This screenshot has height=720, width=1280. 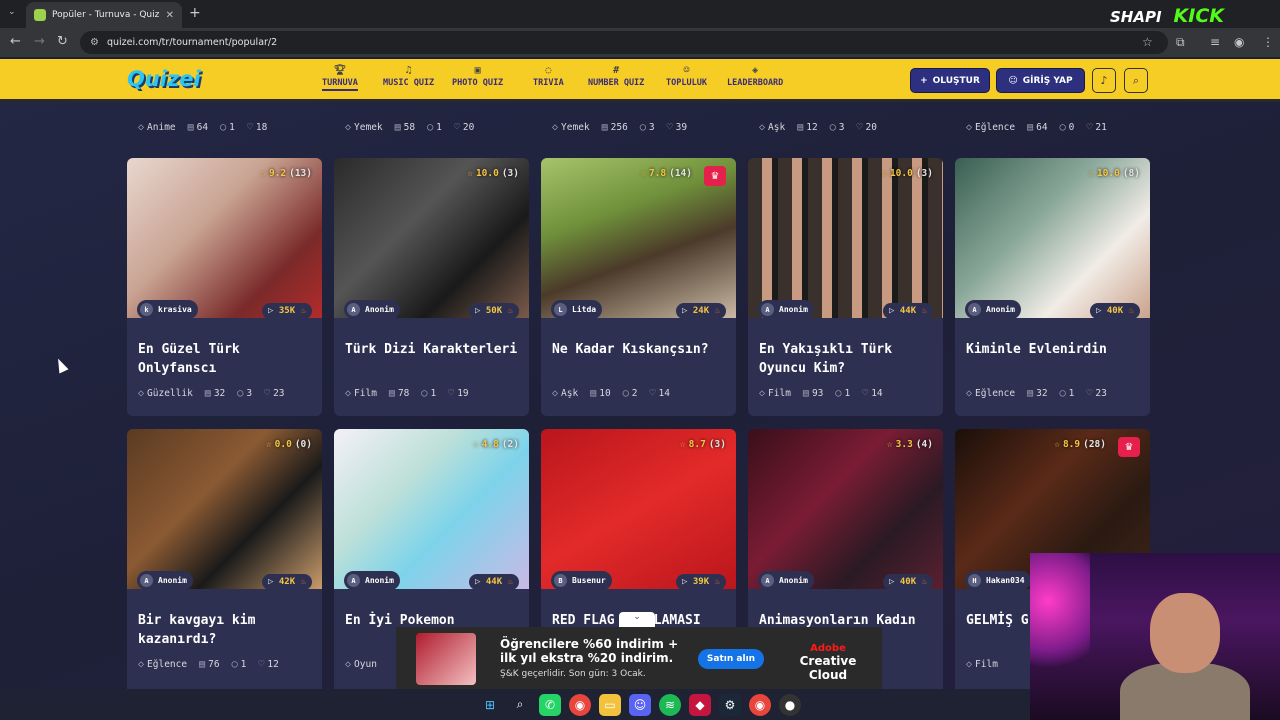 I want to click on nav-topluluk: ☺ TOPLULUK, so click(x=686, y=76).